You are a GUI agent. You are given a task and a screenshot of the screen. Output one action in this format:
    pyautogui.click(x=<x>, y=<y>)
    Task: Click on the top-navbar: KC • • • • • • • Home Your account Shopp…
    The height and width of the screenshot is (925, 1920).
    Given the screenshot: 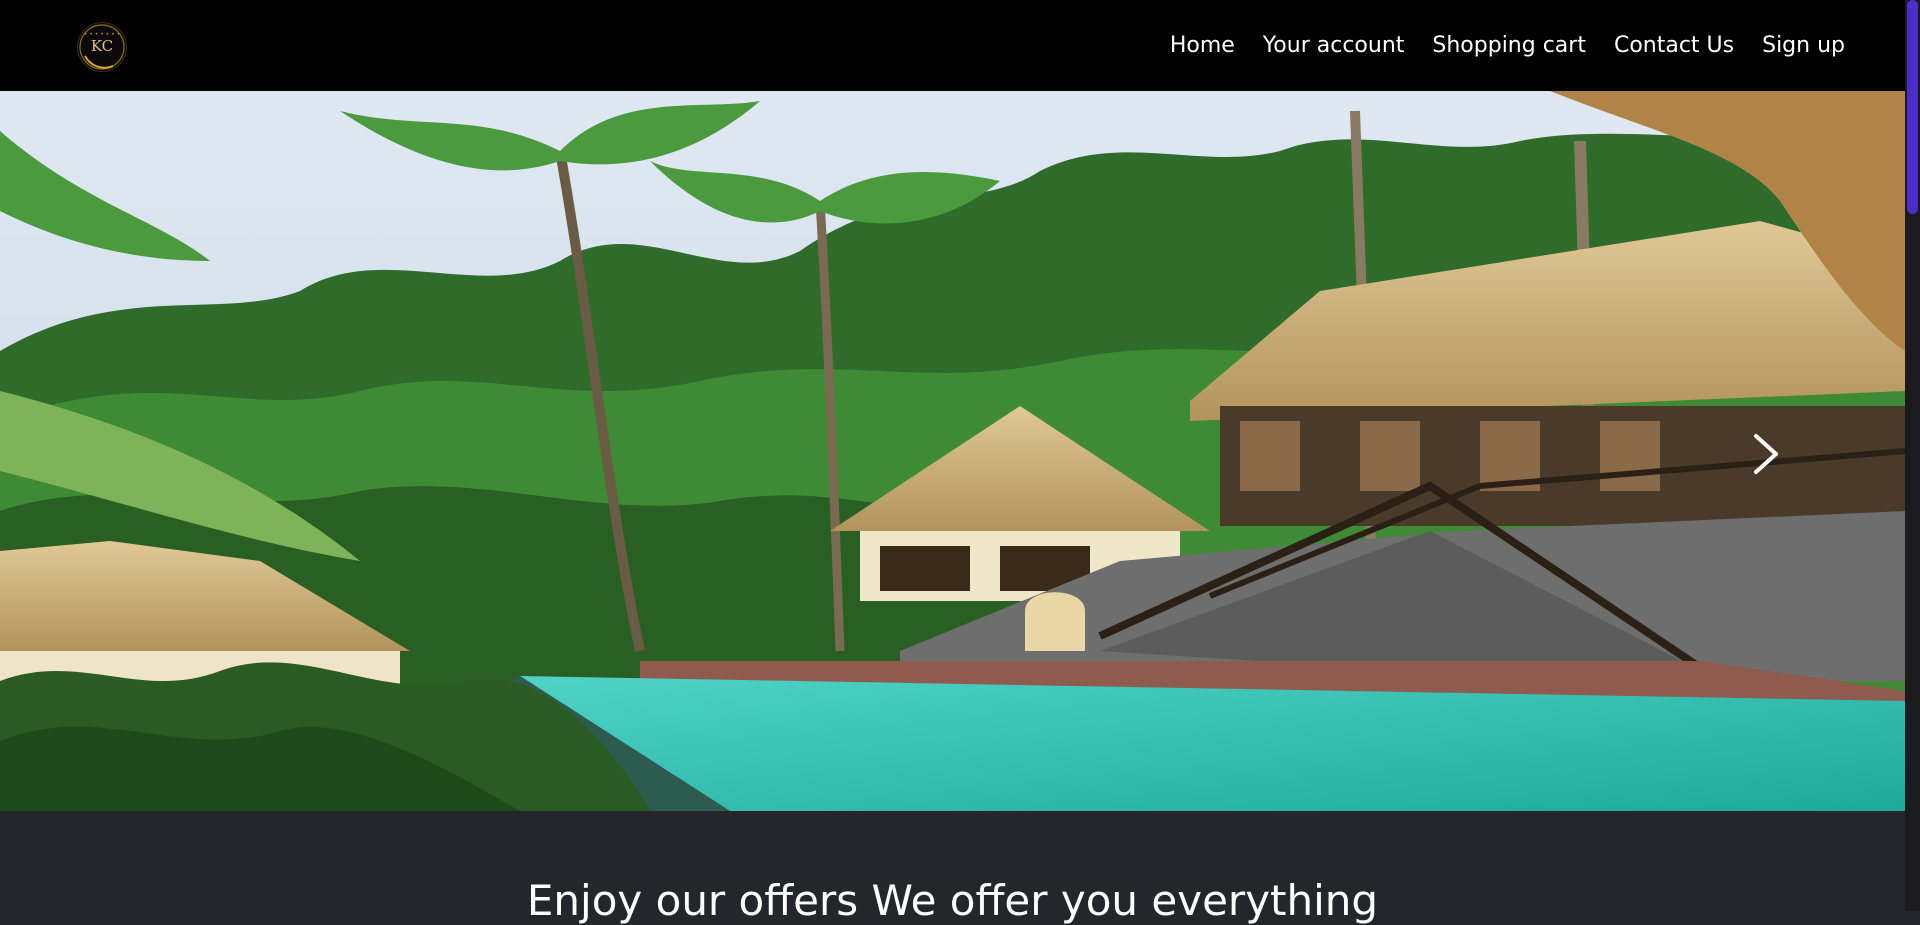 What is the action you would take?
    pyautogui.click(x=952, y=45)
    